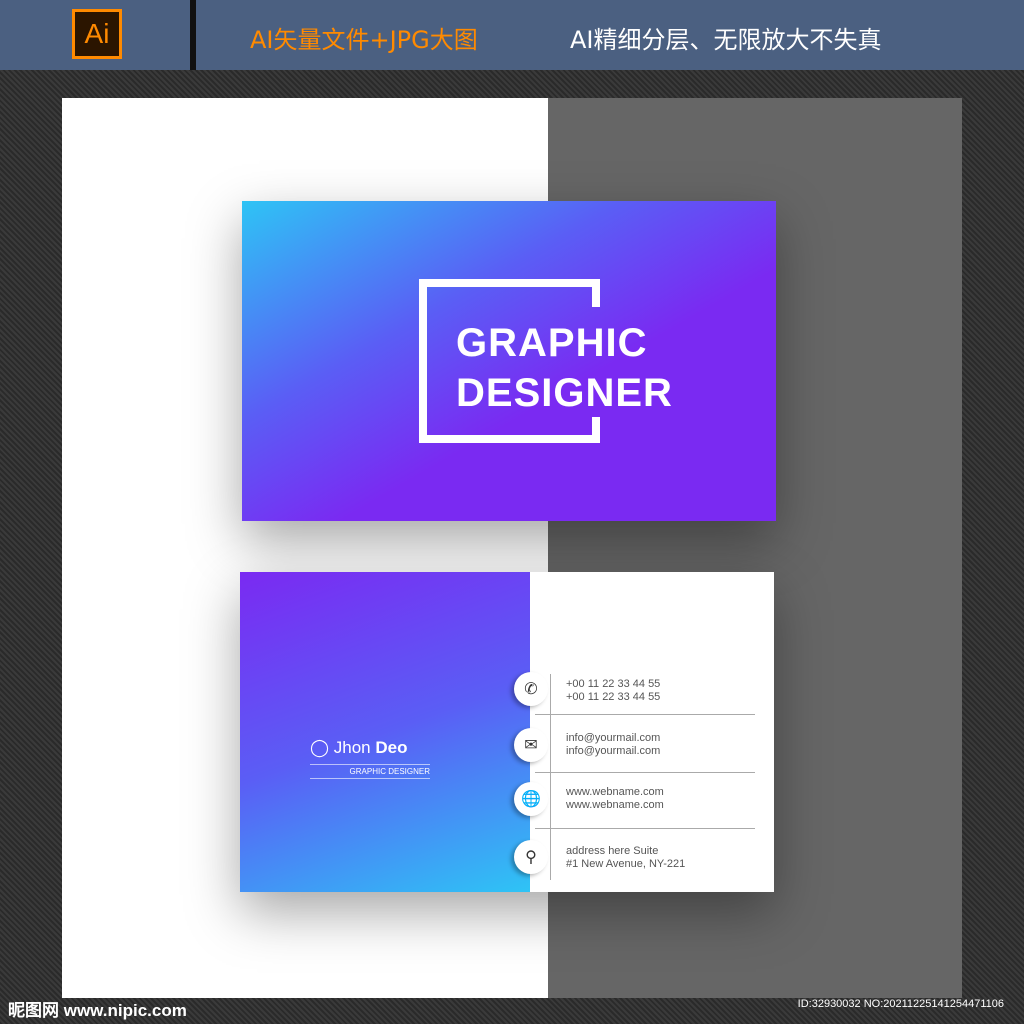 This screenshot has height=1024, width=1024. Describe the element at coordinates (613, 690) in the screenshot. I see `contact-phone: +00 11 22 33 44 55 +00 11 22 33 44 55` at that location.